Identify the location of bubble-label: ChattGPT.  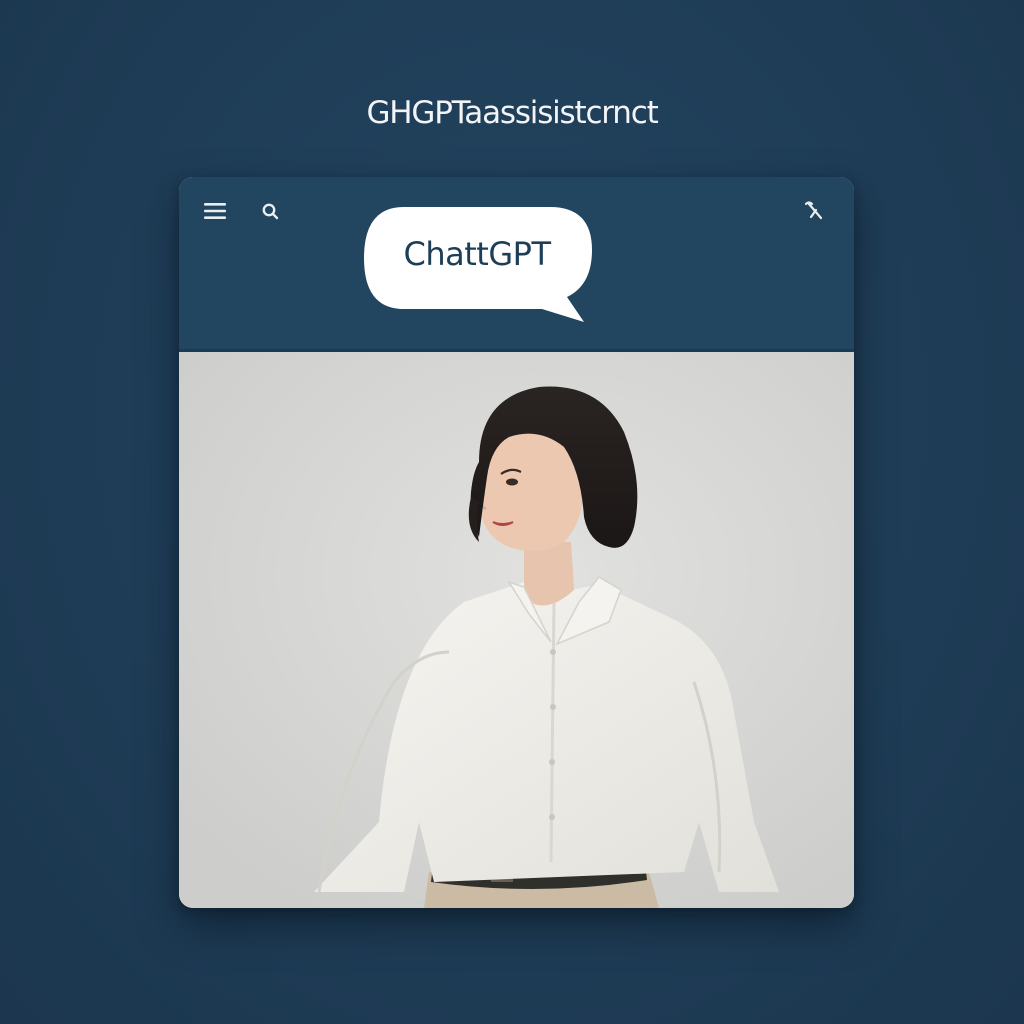
(477, 254).